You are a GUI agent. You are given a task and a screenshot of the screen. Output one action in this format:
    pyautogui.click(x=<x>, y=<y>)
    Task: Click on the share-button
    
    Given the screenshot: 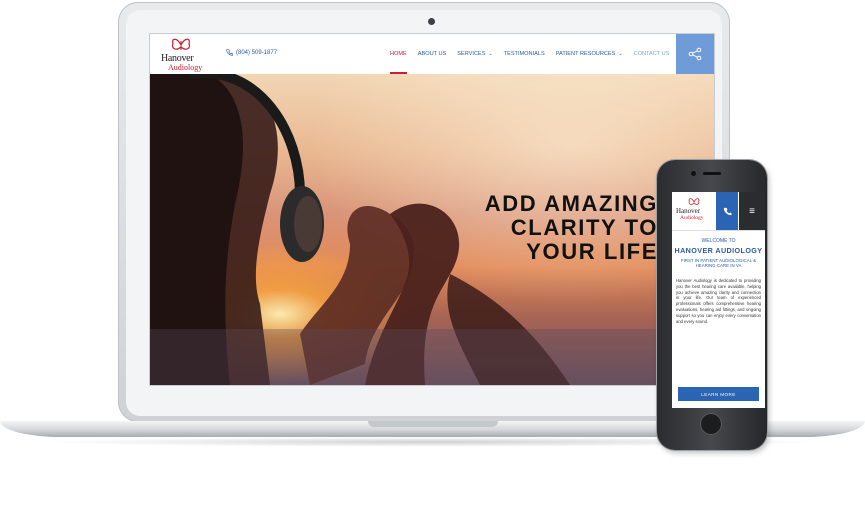 What is the action you would take?
    pyautogui.click(x=695, y=54)
    